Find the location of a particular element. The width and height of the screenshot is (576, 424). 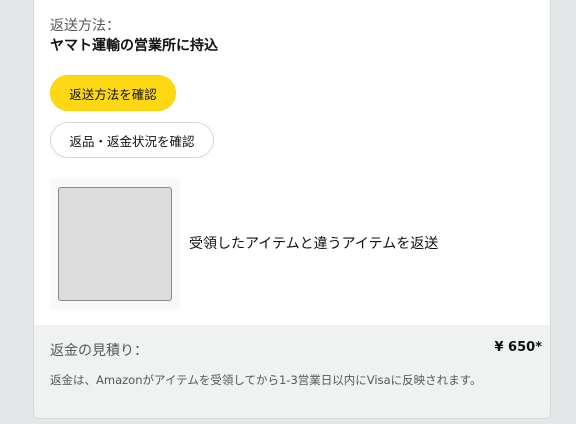

return-method-value: ヤマト運輸の営業所に持込 is located at coordinates (134, 46).